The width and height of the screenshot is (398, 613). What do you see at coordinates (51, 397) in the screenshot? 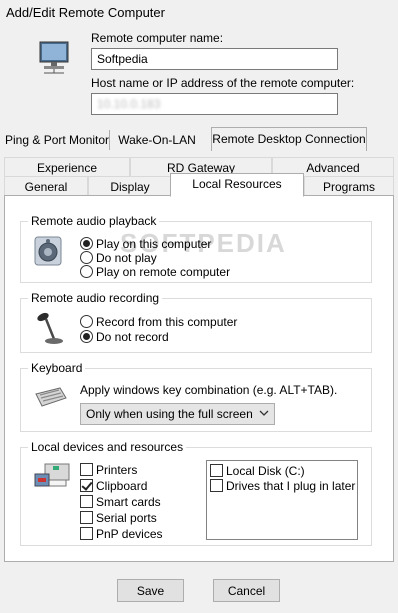
I see `keyboard-icon` at bounding box center [51, 397].